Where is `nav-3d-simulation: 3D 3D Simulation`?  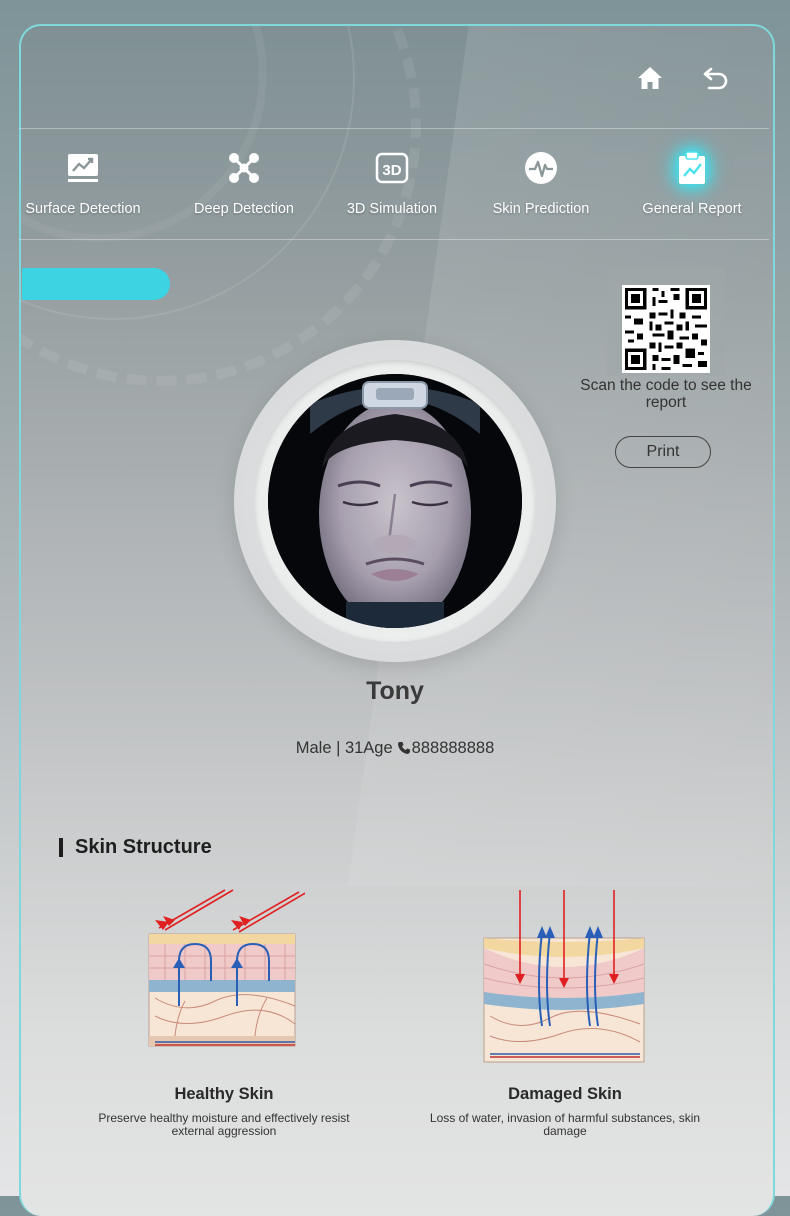
nav-3d-simulation: 3D 3D Simulation is located at coordinates (392, 184).